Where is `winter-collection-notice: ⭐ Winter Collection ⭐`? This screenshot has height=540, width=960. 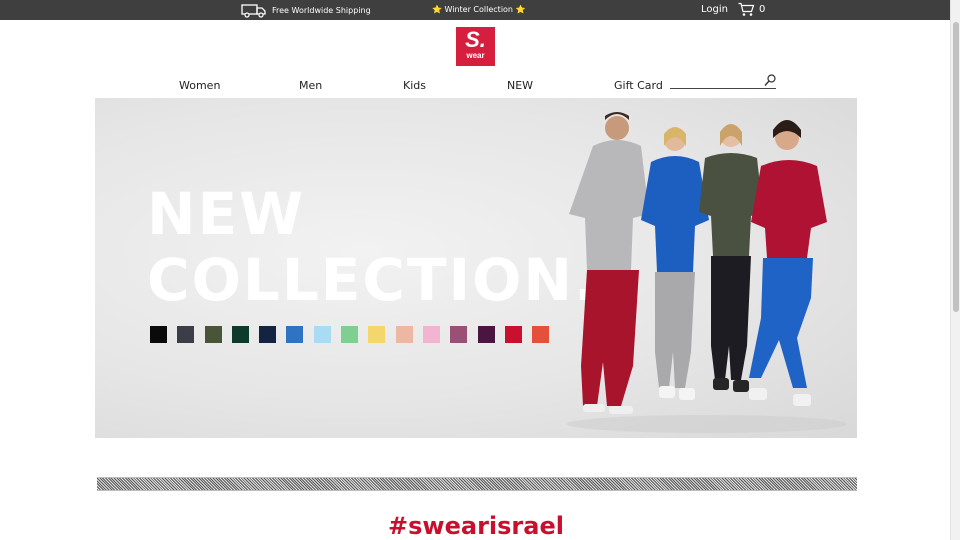 winter-collection-notice: ⭐ Winter Collection ⭐ is located at coordinates (479, 9).